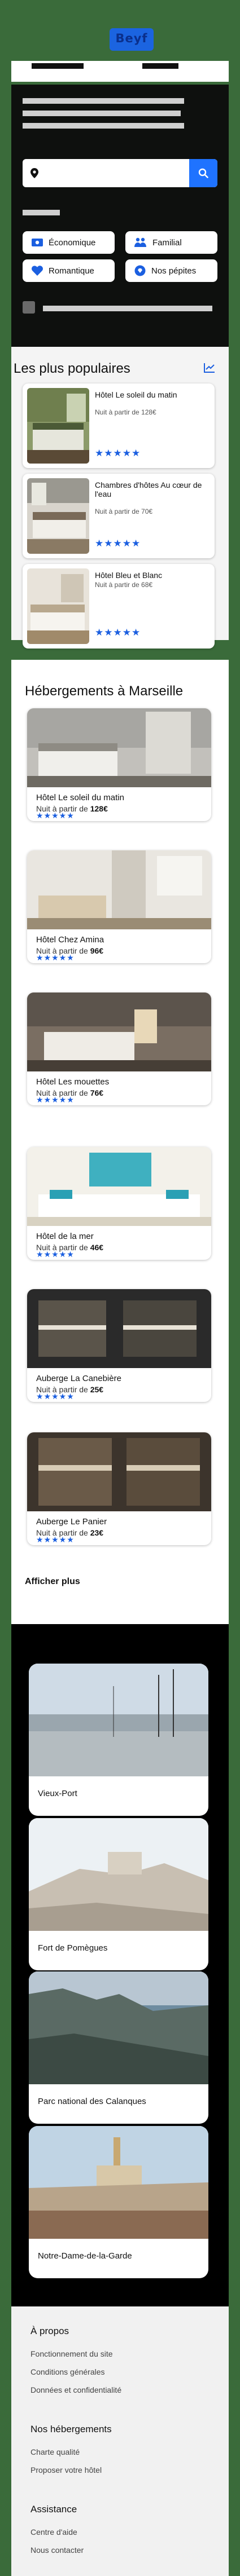 This screenshot has height=2576, width=240. What do you see at coordinates (72, 368) in the screenshot?
I see `popular-title: Les plus populaires` at bounding box center [72, 368].